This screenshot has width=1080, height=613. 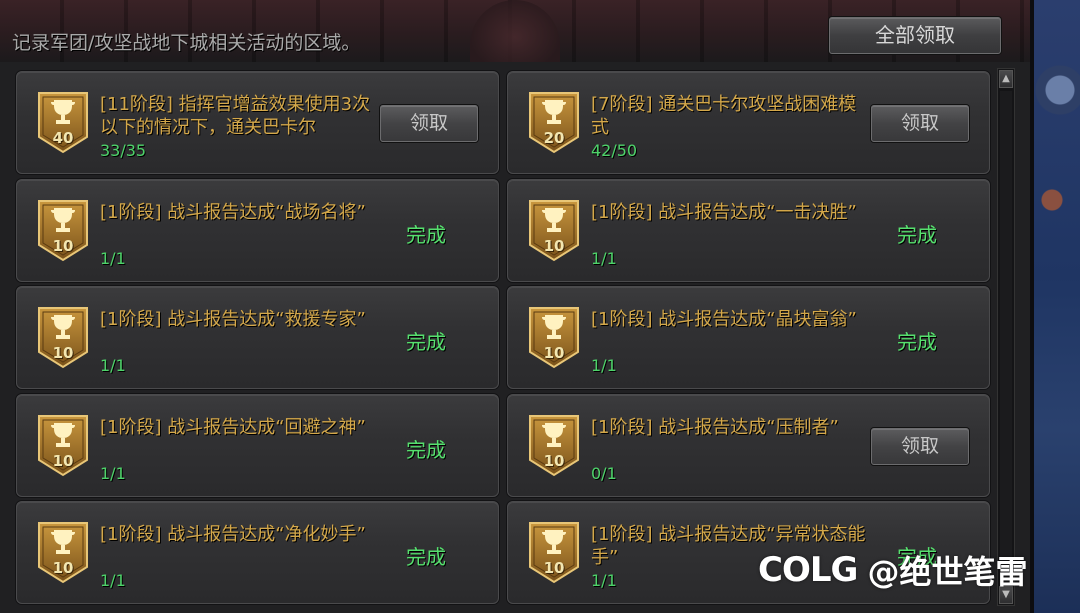 I want to click on achievement-title: [1阶段] 战斗报告达成“一击决胜”, so click(x=724, y=212).